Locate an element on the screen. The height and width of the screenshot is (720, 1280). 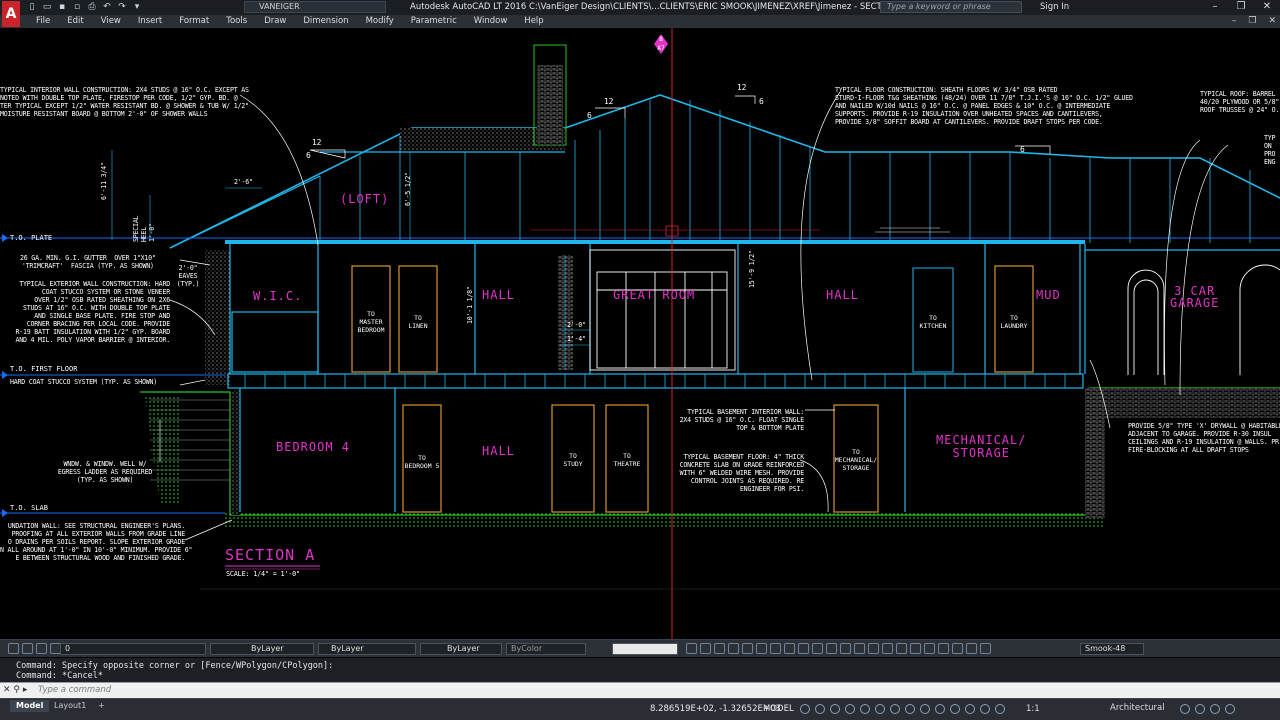
menu-help: Help is located at coordinates (533, 21).